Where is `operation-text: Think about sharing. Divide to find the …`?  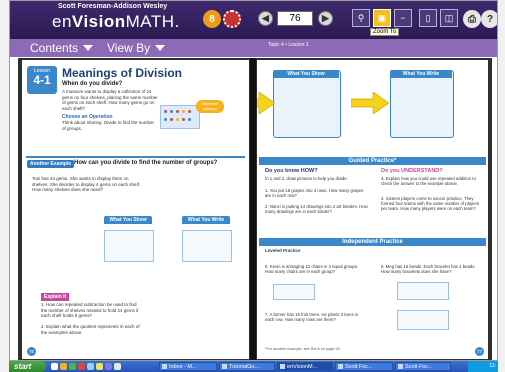
operation-text: Think about sharing. Divide to find the … is located at coordinates (108, 125).